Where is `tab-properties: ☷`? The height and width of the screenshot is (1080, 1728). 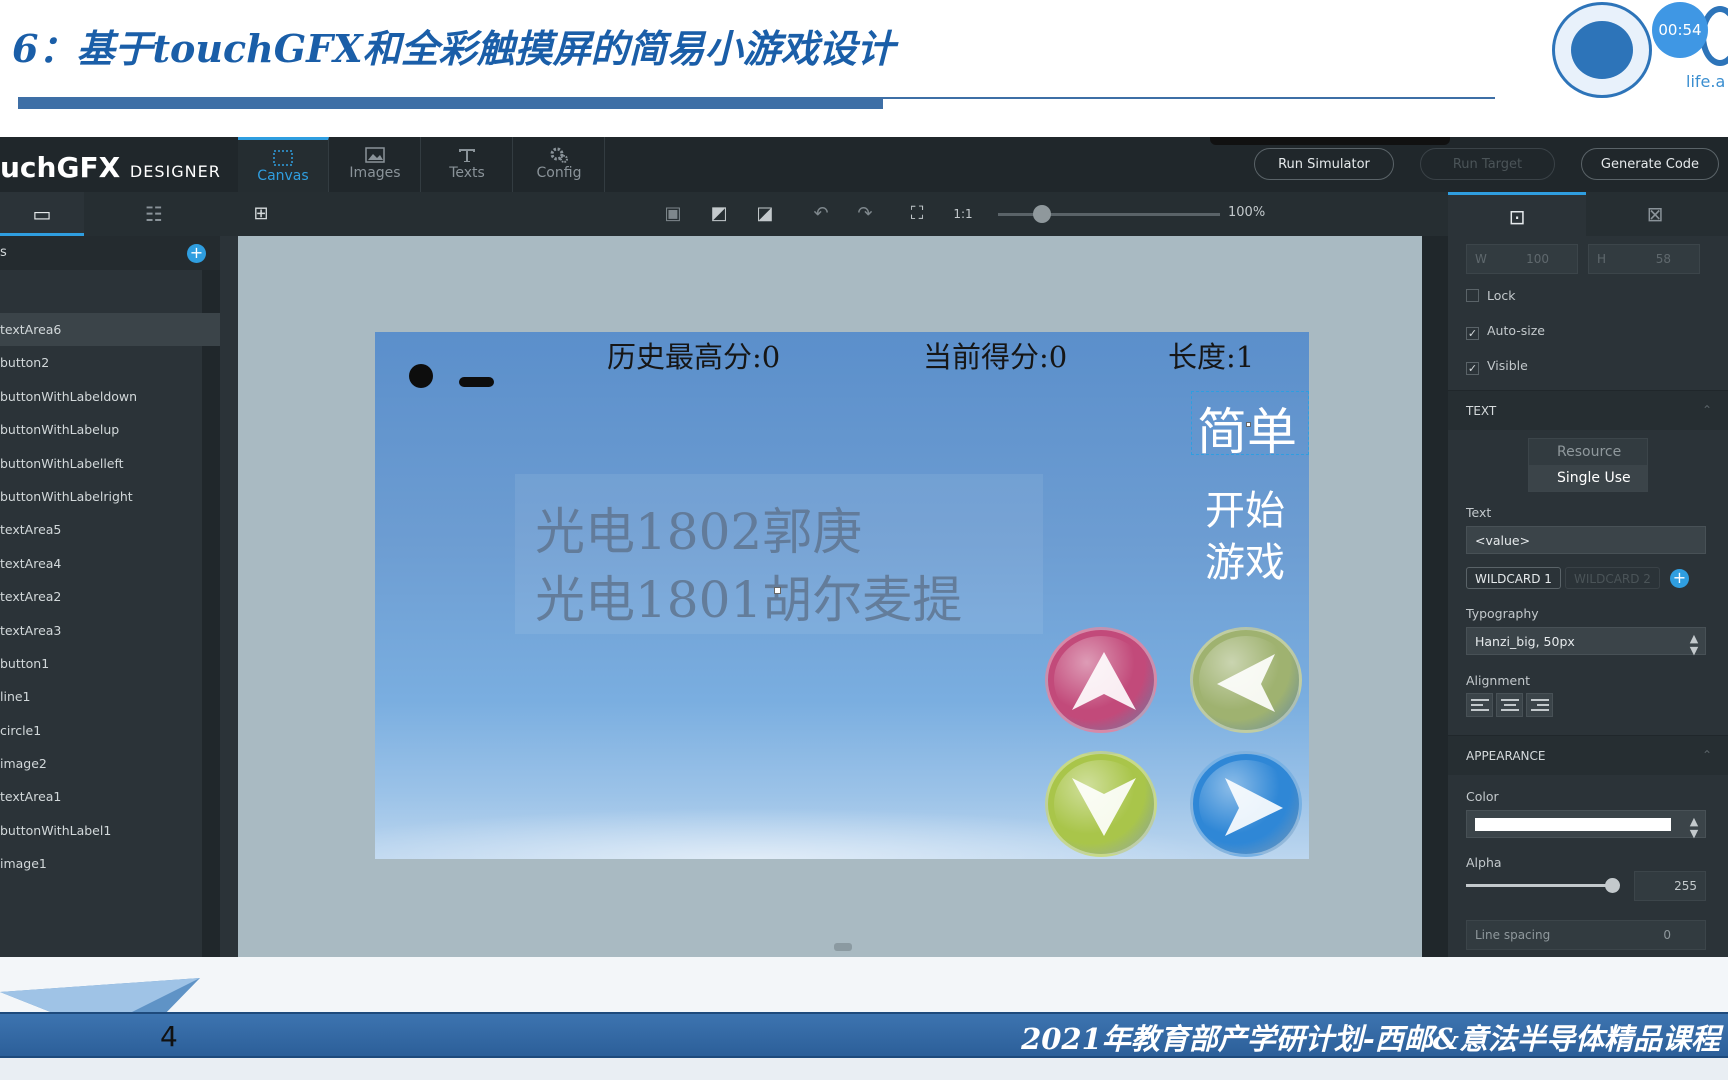 tab-properties: ☷ is located at coordinates (154, 214).